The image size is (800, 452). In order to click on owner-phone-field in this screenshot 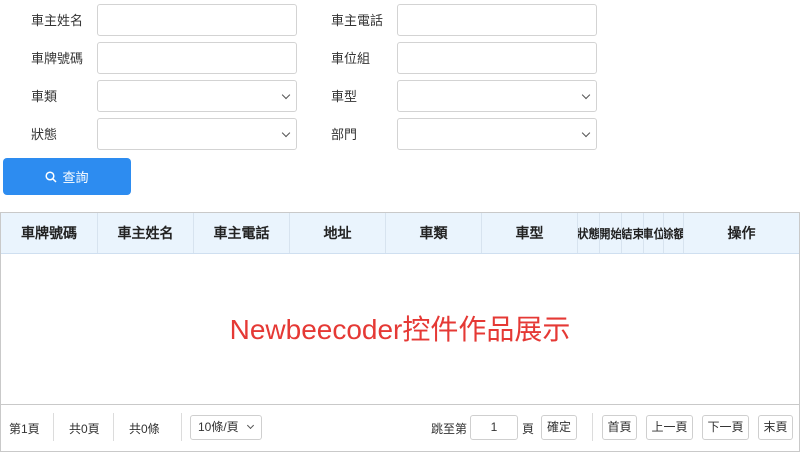, I will do `click(497, 20)`.